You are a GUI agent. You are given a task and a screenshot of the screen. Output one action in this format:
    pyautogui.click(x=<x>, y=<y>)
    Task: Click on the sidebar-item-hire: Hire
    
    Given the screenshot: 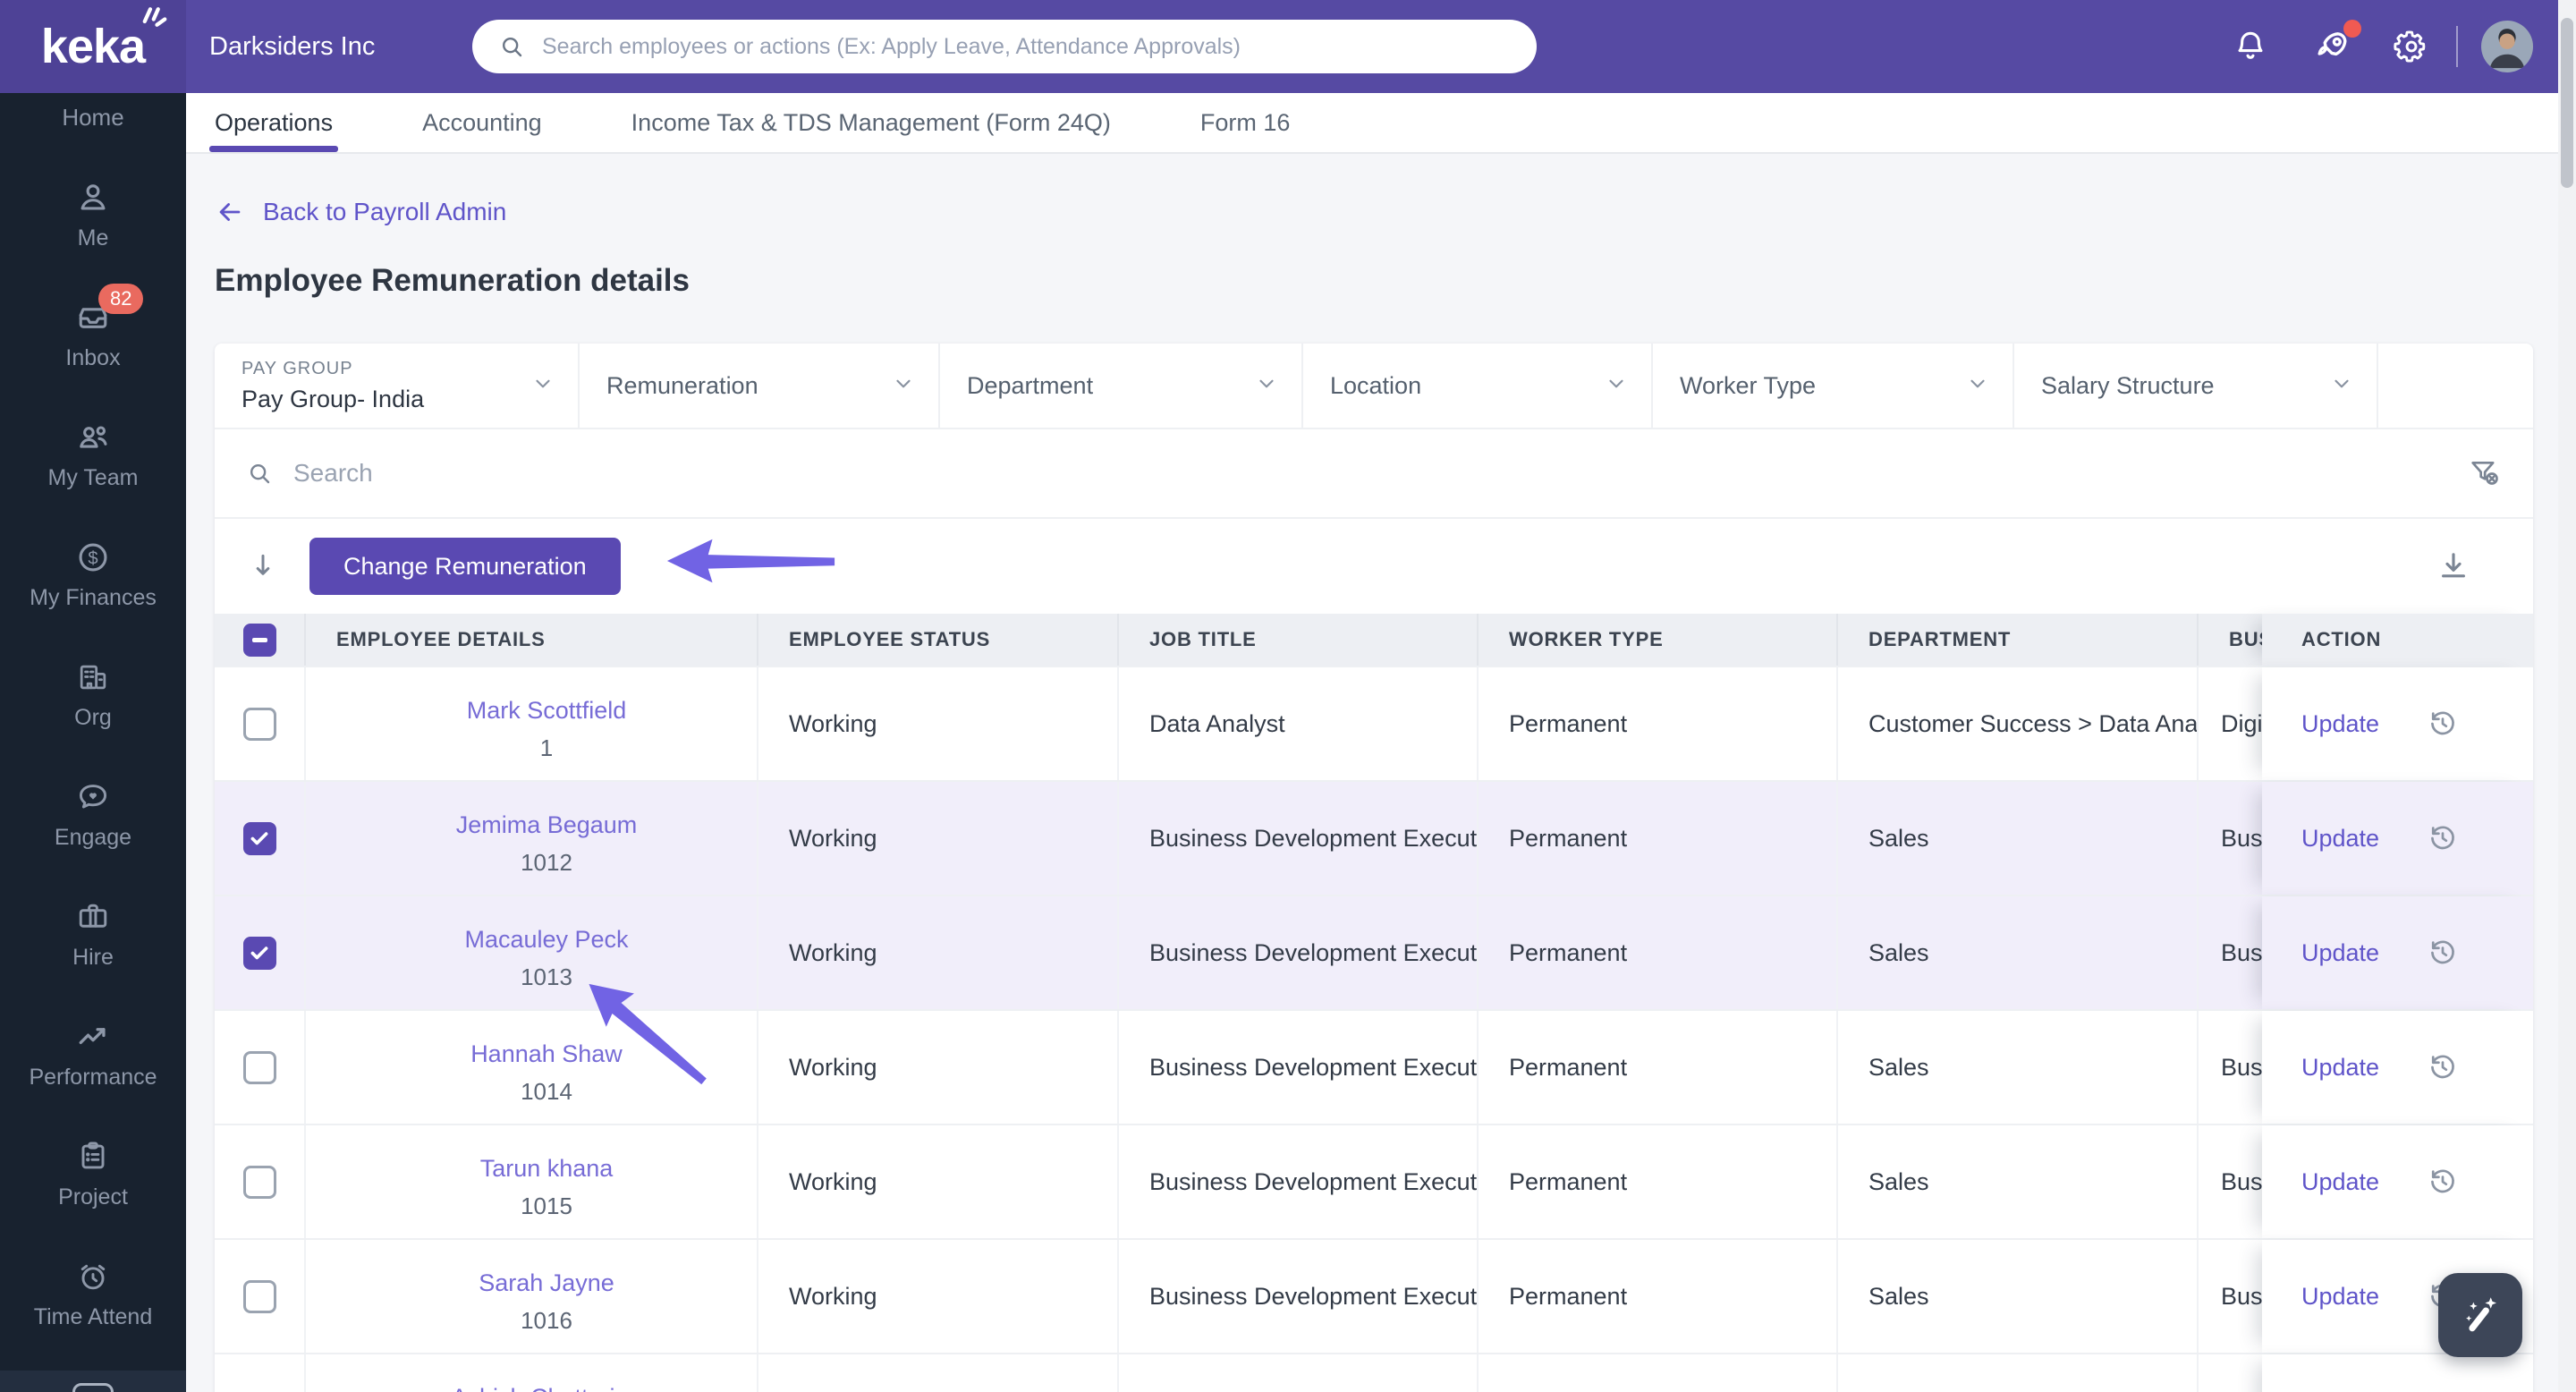 What is the action you would take?
    pyautogui.click(x=93, y=934)
    